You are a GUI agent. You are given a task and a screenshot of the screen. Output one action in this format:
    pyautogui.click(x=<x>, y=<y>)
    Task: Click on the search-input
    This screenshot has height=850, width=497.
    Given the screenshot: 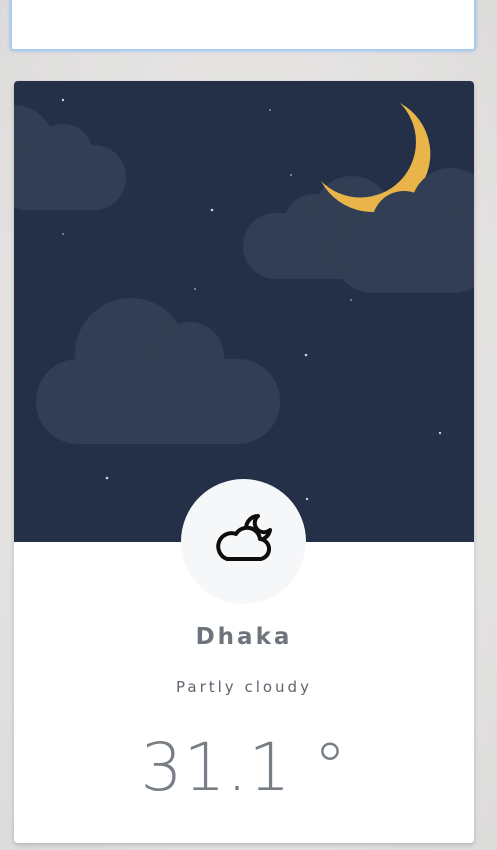 What is the action you would take?
    pyautogui.click(x=243, y=24)
    